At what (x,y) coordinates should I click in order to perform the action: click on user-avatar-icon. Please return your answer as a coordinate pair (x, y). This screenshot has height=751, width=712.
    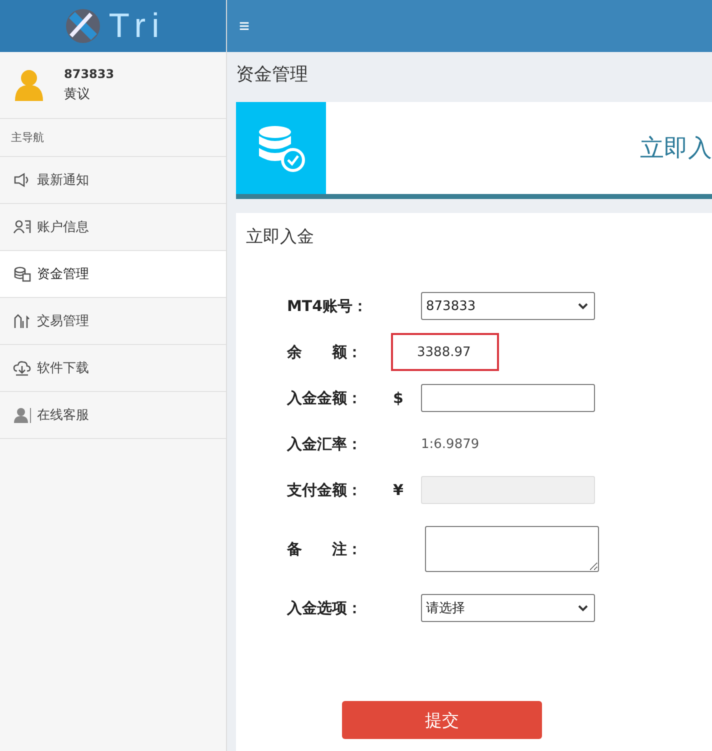
    Looking at the image, I should click on (29, 85).